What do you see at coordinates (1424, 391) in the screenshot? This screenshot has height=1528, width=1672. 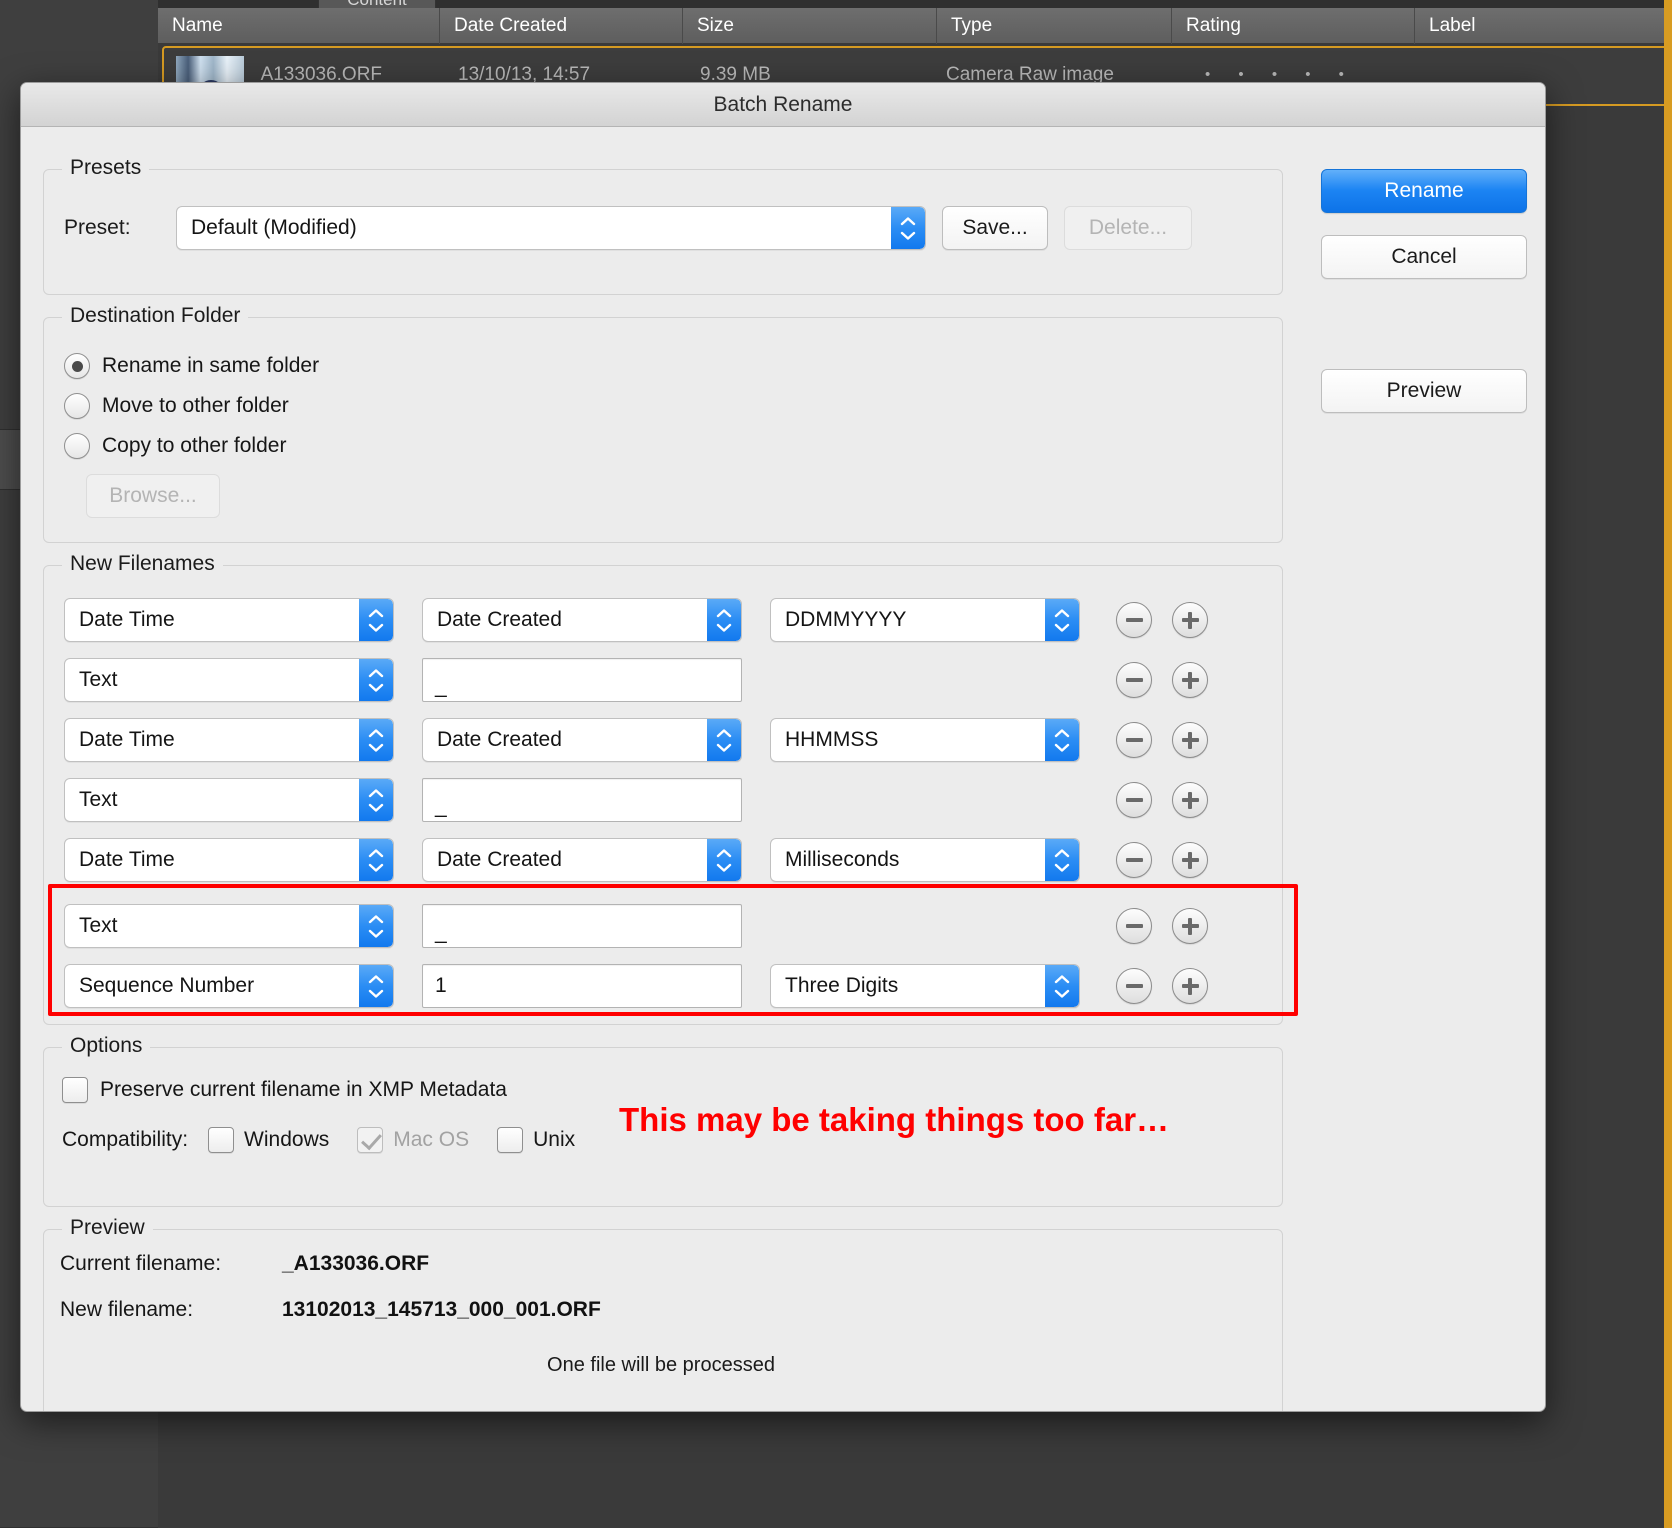 I see `preview-button: Preview` at bounding box center [1424, 391].